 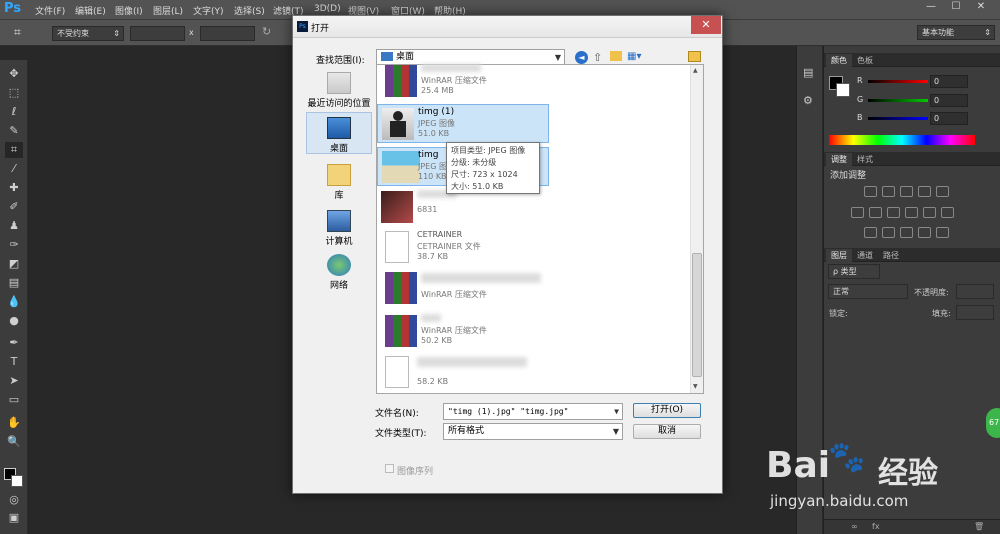 What do you see at coordinates (14, 400) in the screenshot?
I see `shape-tool-icon: ▭` at bounding box center [14, 400].